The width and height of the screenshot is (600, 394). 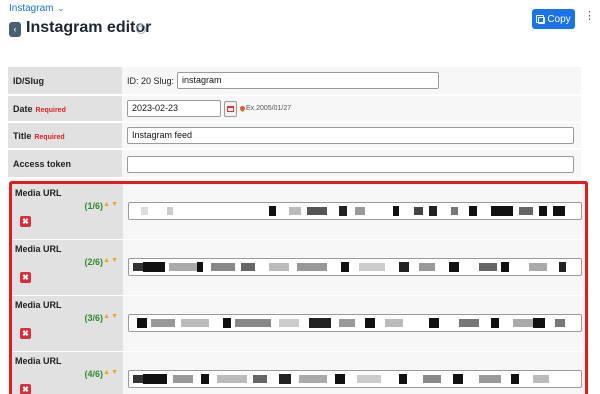 I want to click on back-button: ‹, so click(x=15, y=29).